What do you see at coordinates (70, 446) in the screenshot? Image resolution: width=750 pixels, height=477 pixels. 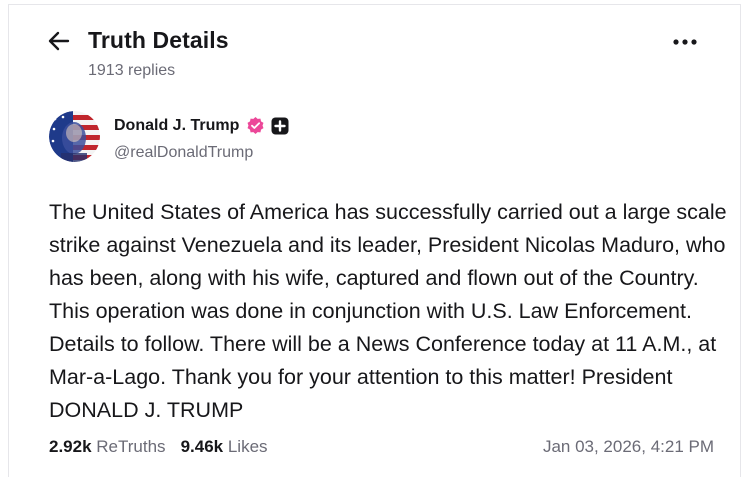 I see `retruths-count: 2.92k` at bounding box center [70, 446].